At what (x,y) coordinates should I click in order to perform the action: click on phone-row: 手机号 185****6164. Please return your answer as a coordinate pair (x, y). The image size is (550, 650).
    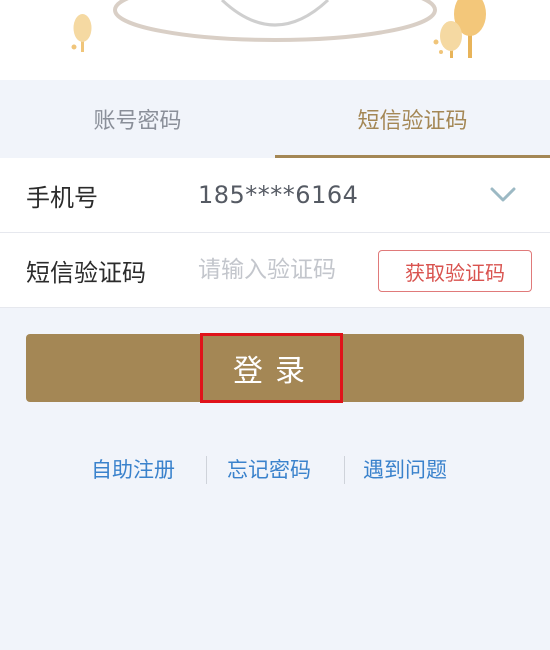
    Looking at the image, I should click on (275, 195).